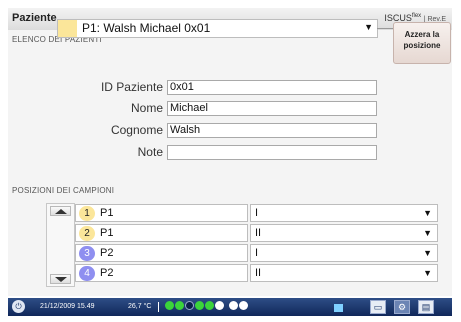  What do you see at coordinates (422, 45) in the screenshot?
I see `reset-button-line2: posizione` at bounding box center [422, 45].